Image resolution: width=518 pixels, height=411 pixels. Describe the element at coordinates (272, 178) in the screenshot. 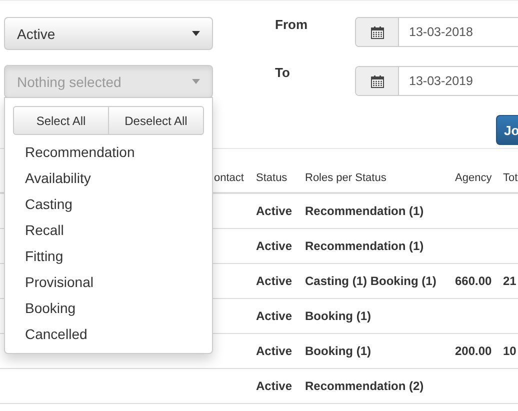

I see `column-header: Status` at that location.